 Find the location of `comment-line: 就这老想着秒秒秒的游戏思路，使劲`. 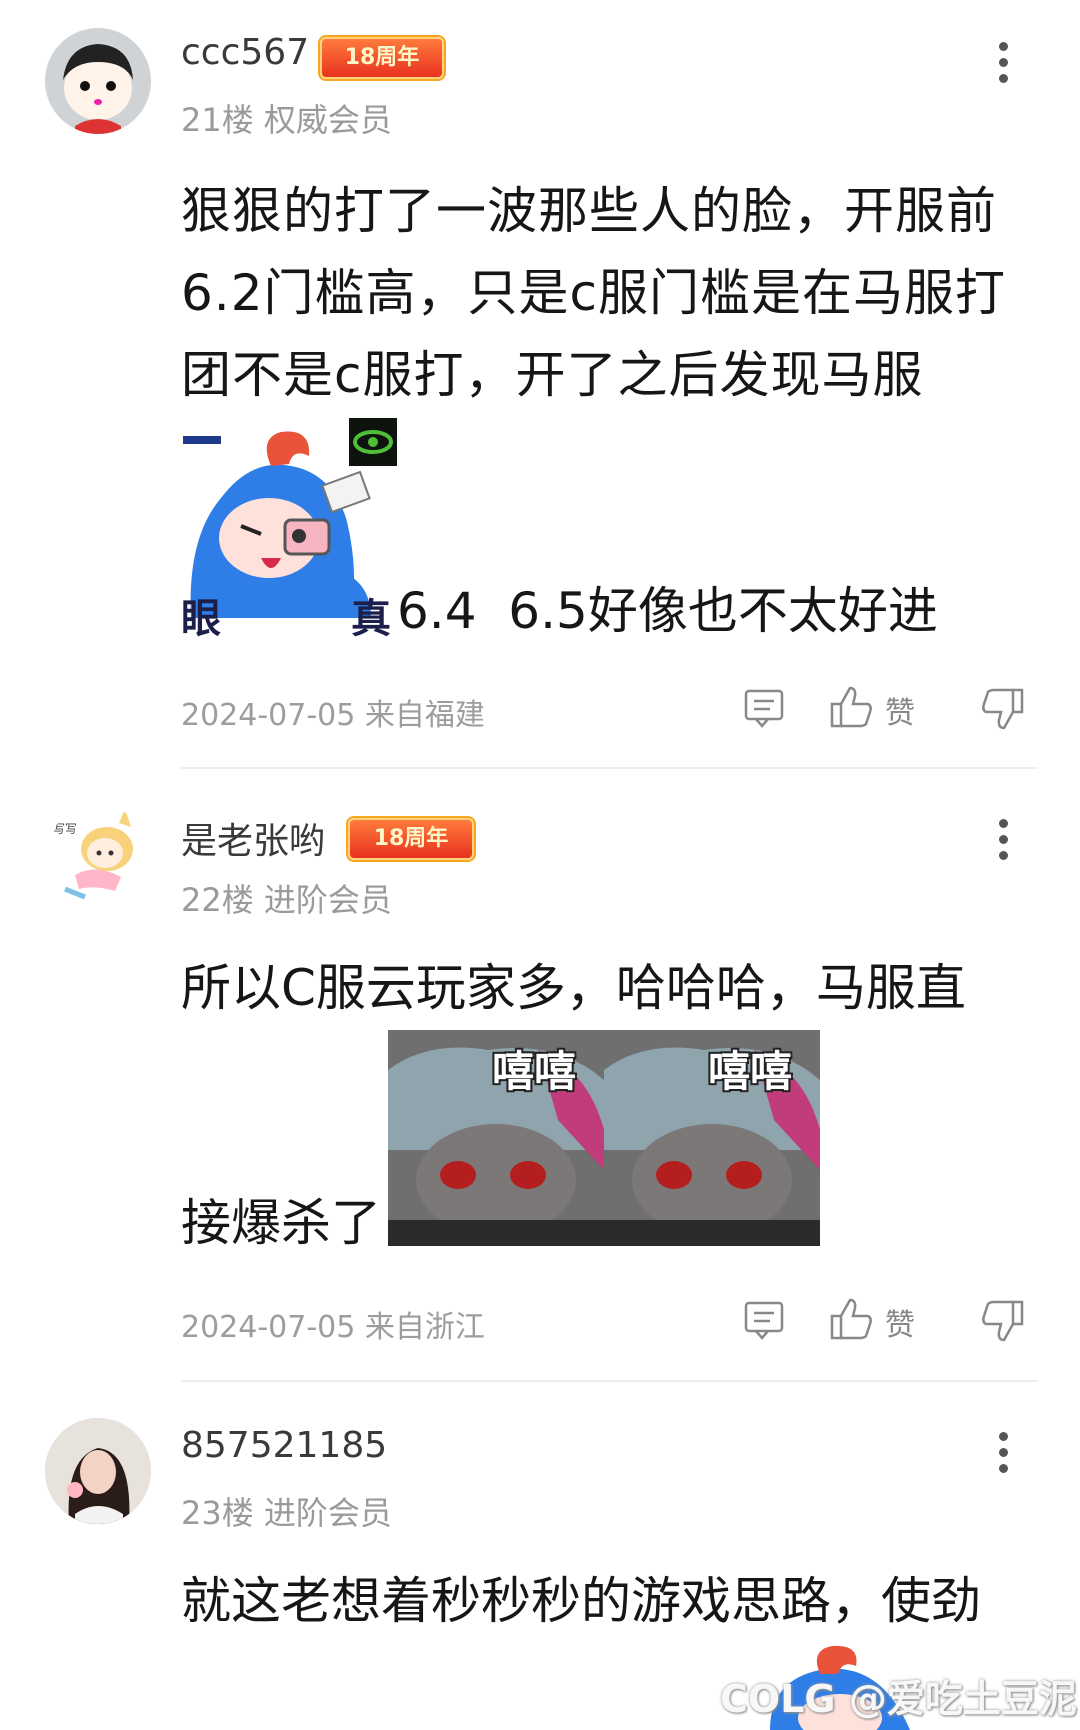

comment-line: 就这老想着秒秒秒的游戏思路，使劲 is located at coordinates (581, 1601).